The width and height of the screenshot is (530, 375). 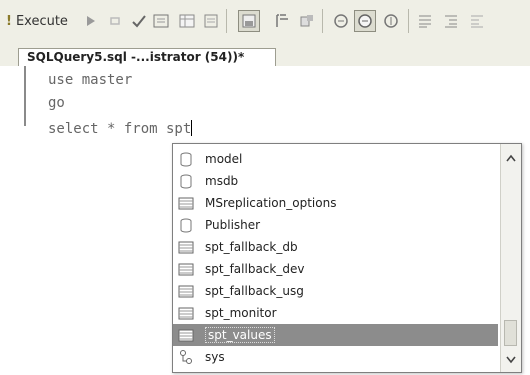 I want to click on intellisense-scrollbar, so click(x=510, y=258).